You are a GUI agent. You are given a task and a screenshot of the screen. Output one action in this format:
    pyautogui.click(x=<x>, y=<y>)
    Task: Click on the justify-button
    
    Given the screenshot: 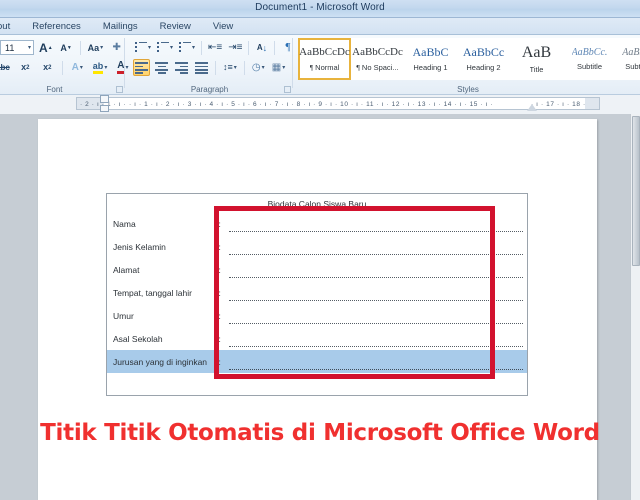 What is the action you would take?
    pyautogui.click(x=201, y=67)
    